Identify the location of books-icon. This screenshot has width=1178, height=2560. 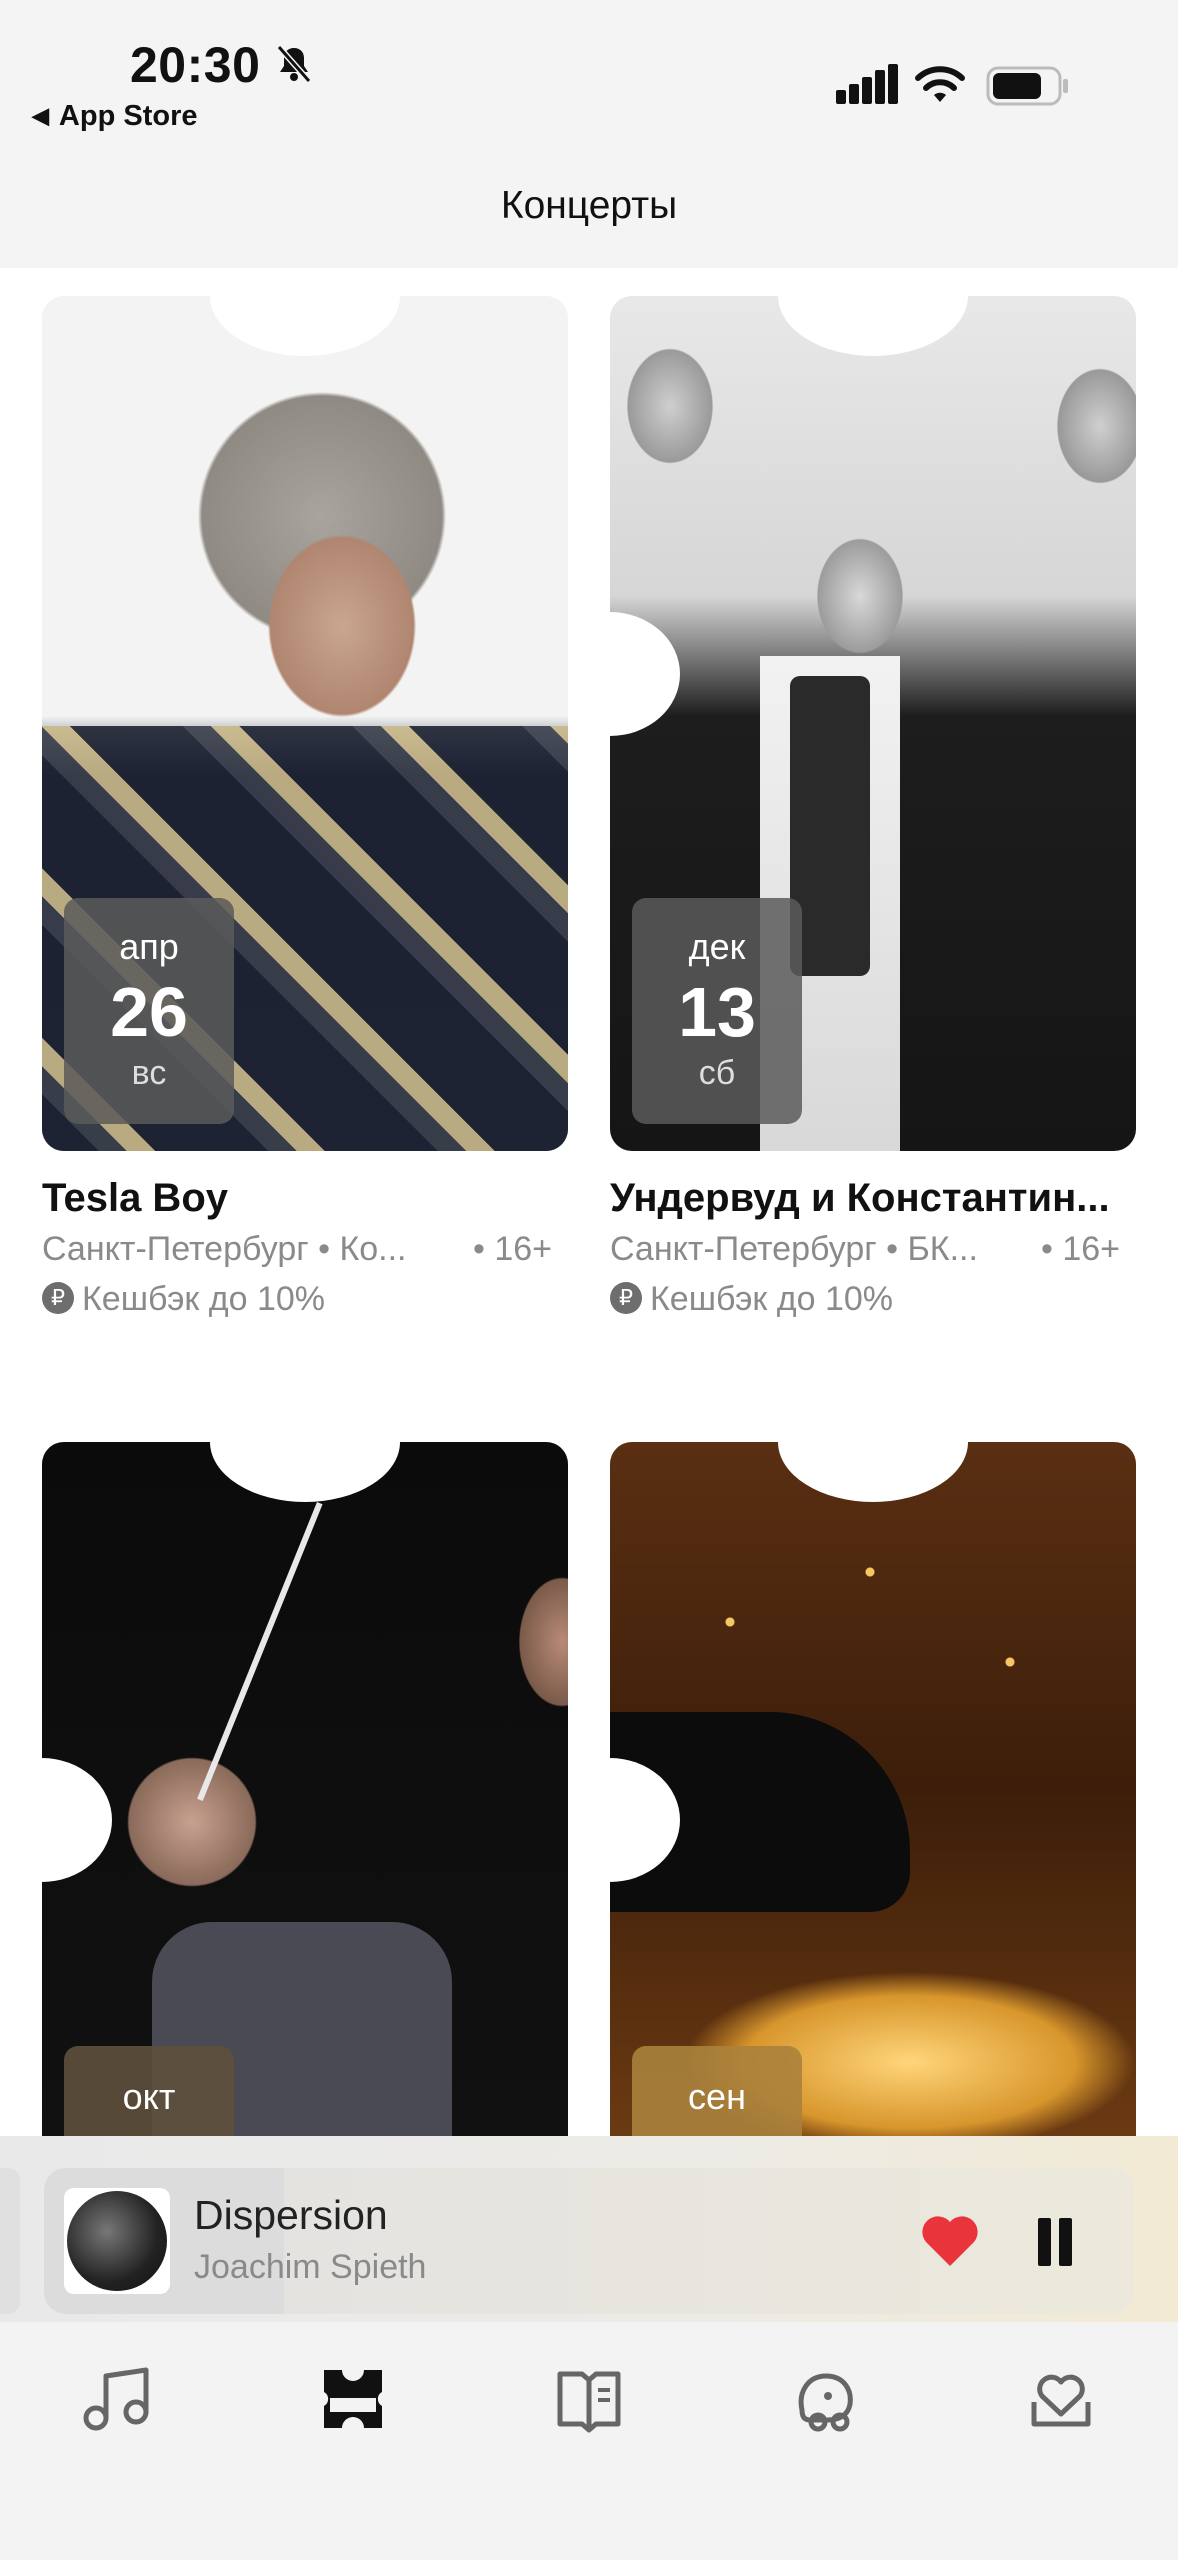
(589, 2399).